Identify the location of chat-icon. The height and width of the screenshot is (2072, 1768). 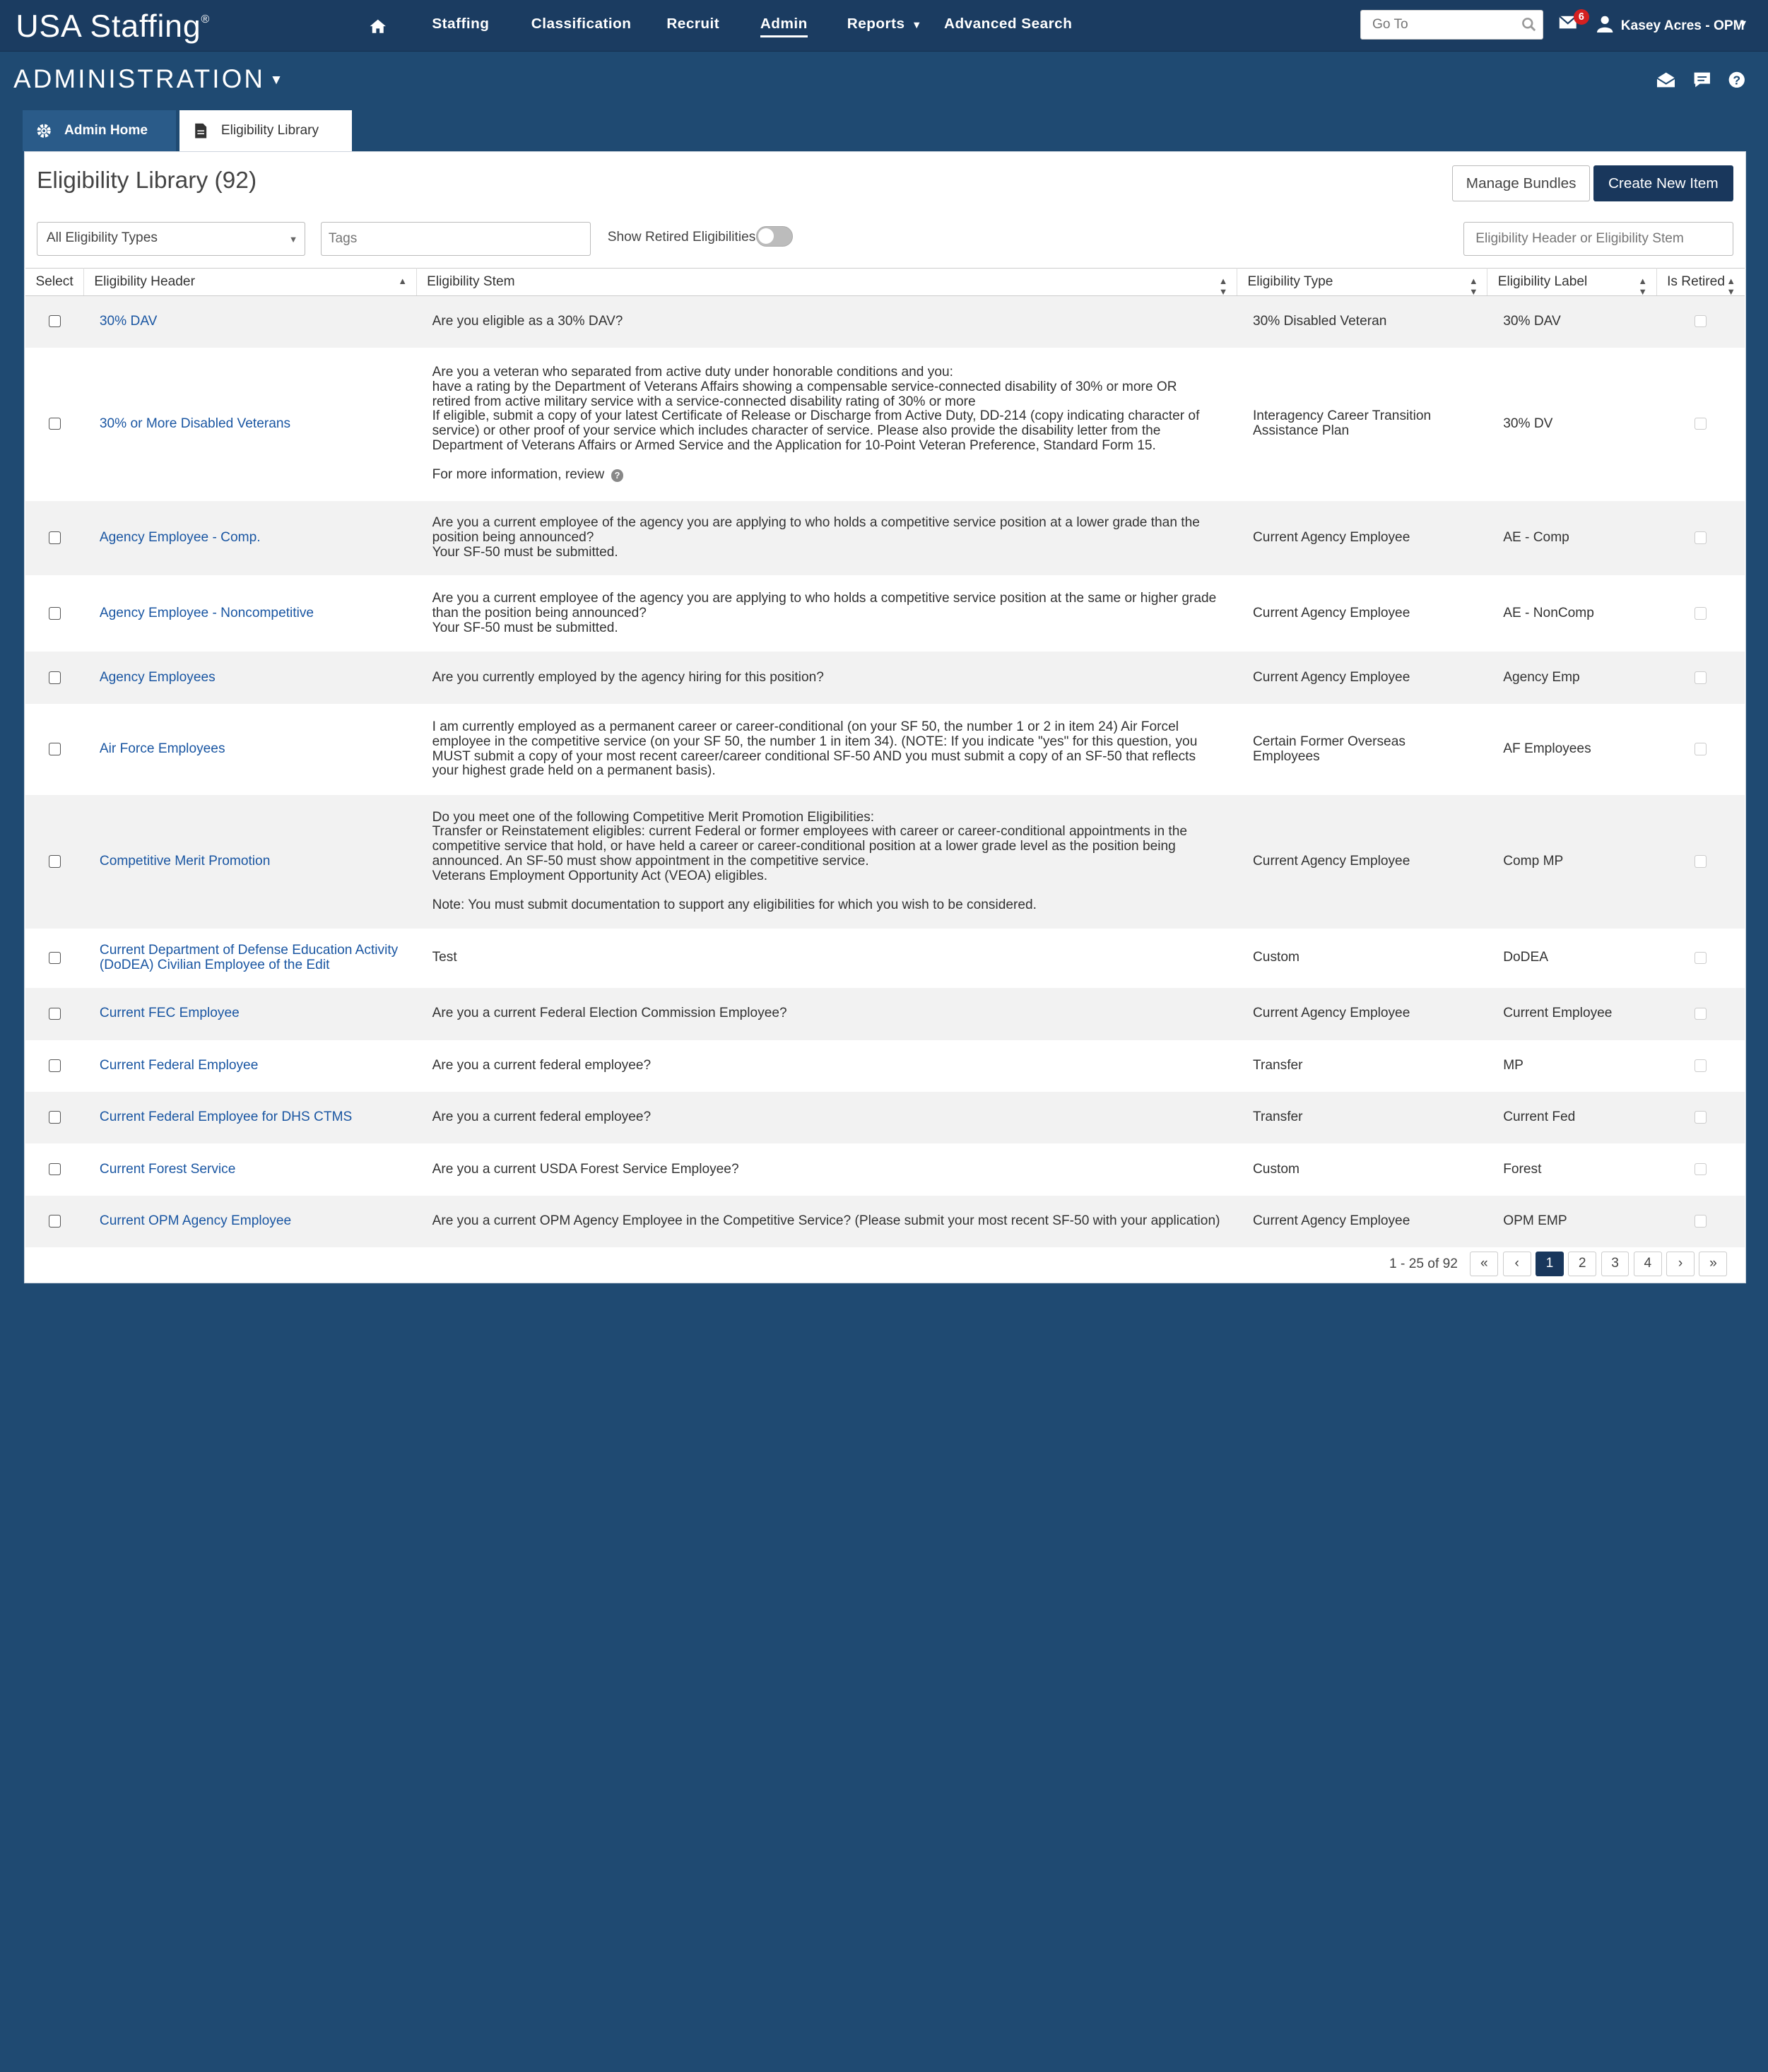
(1702, 79).